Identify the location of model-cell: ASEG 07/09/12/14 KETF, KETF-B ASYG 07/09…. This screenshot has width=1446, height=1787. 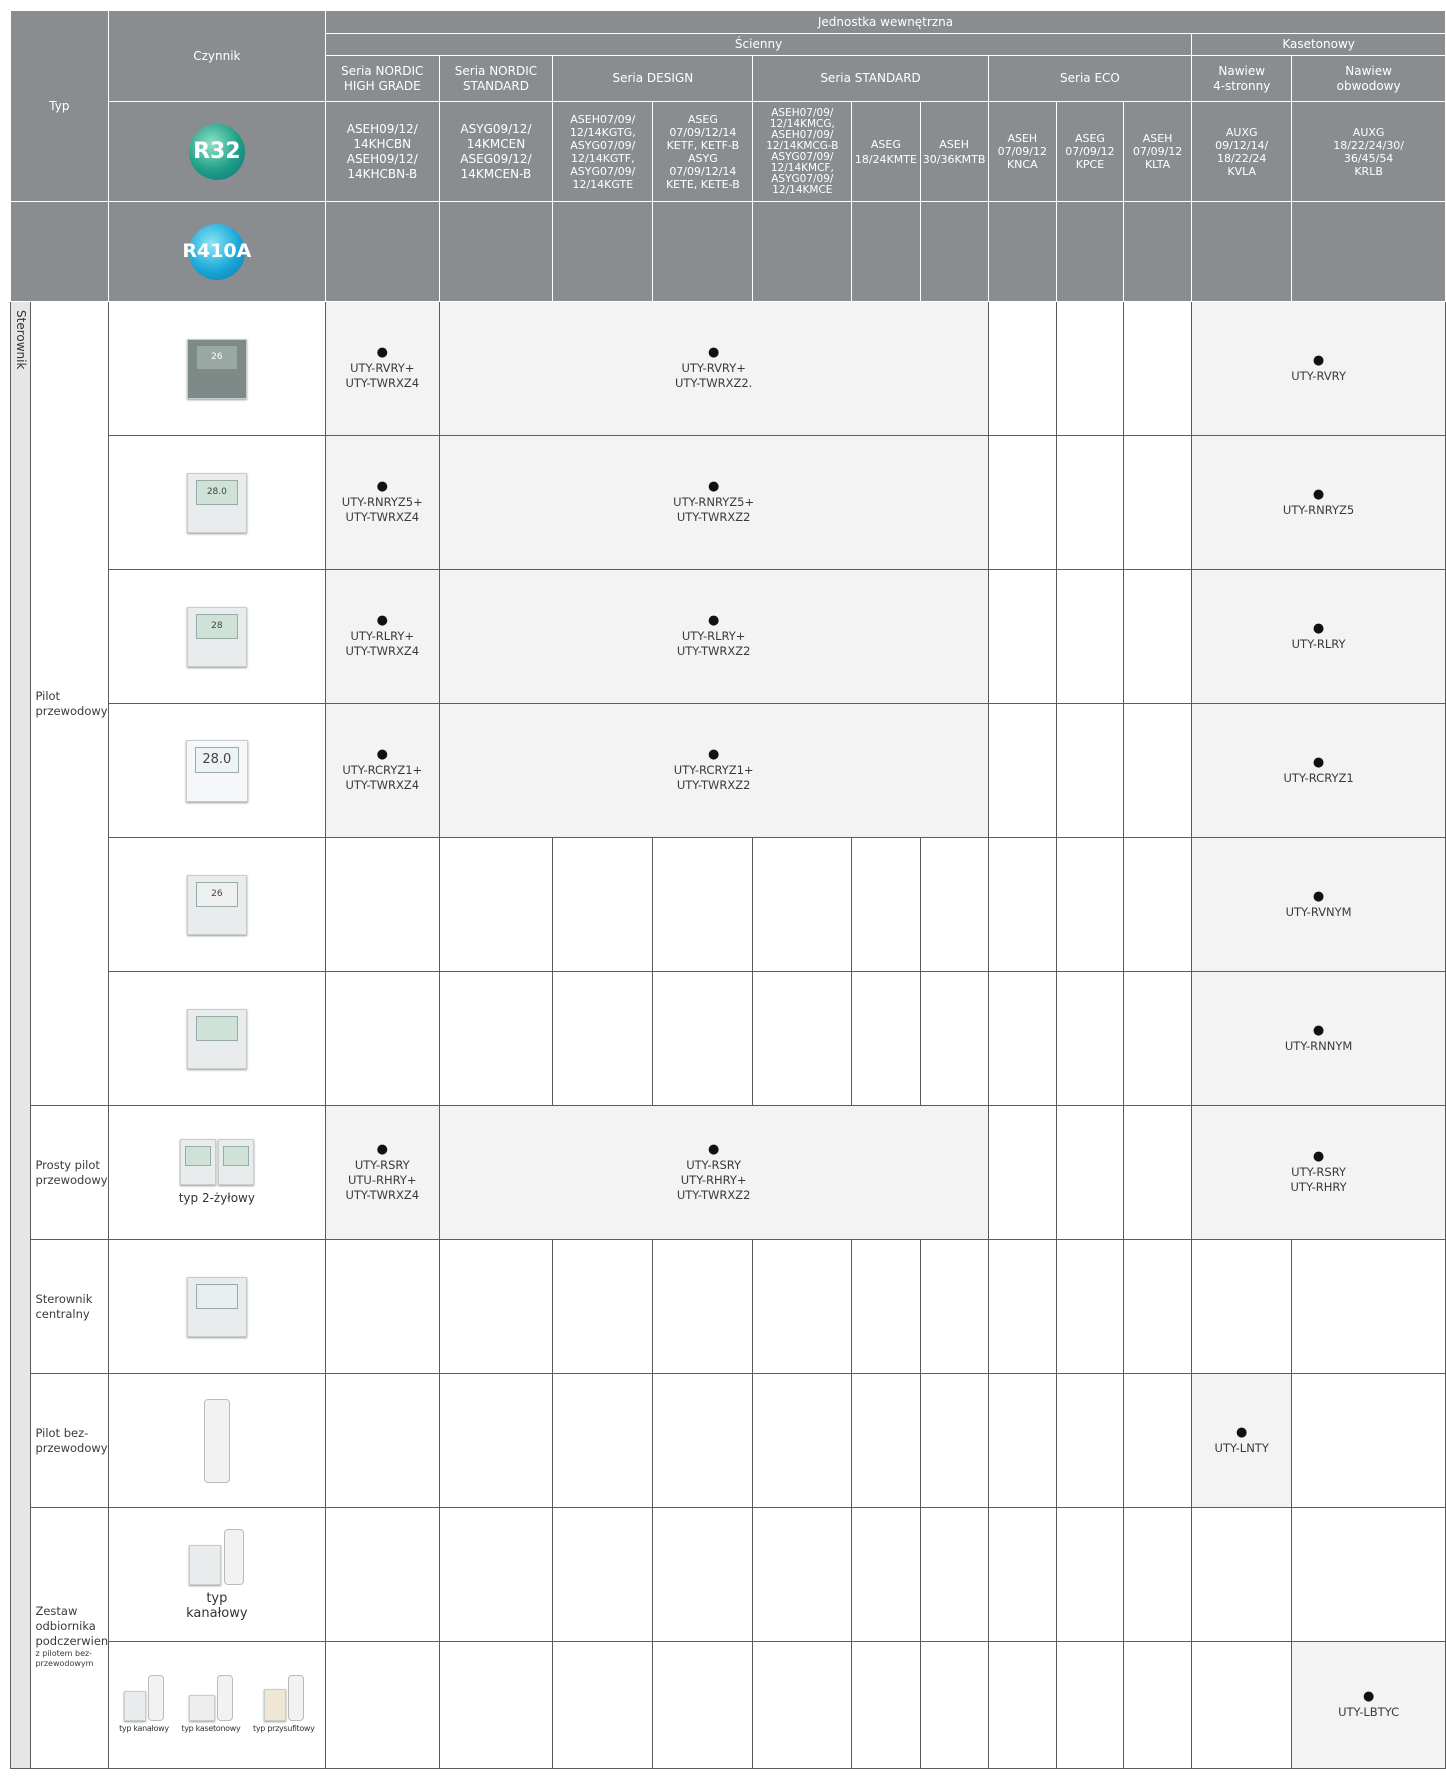
(703, 151).